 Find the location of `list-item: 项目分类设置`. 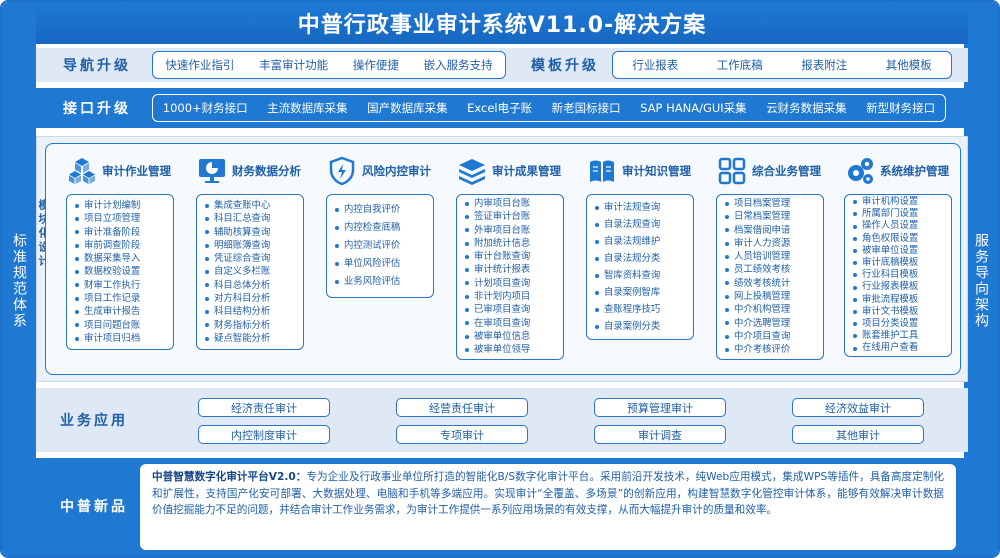

list-item: 项目分类设置 is located at coordinates (902, 324).